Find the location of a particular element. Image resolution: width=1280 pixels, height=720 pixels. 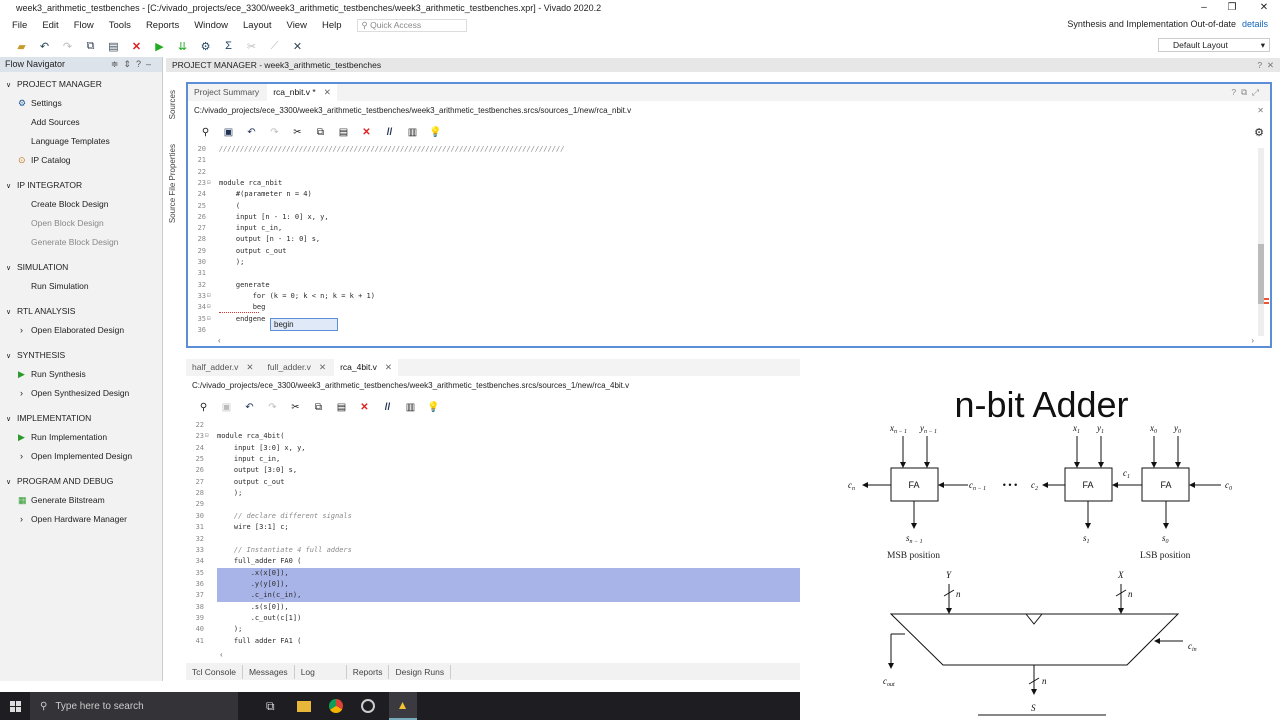

fn-item: Run Simulation is located at coordinates (81, 286).